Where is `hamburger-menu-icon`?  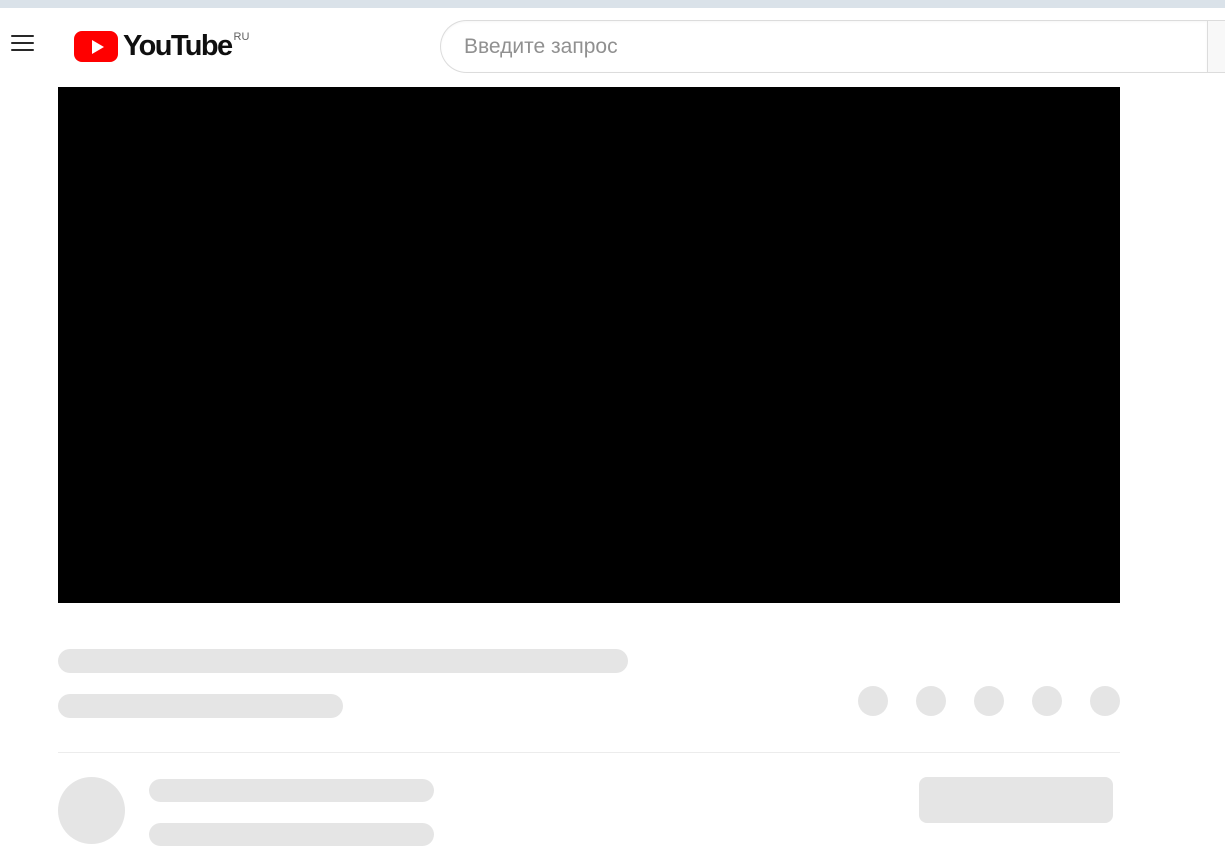
hamburger-menu-icon is located at coordinates (22, 43).